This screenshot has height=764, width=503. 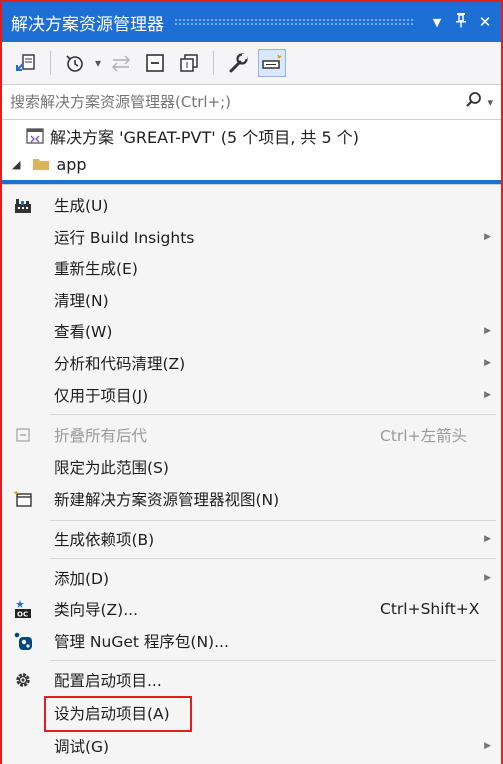 I want to click on tree-item-project-app: ◢ app, so click(x=251, y=164).